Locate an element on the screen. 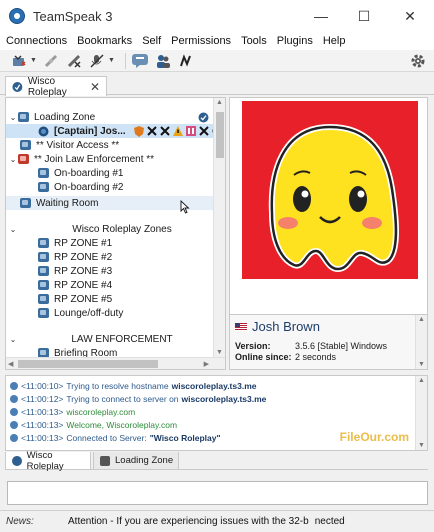 The image size is (434, 532). toolbar-separator is located at coordinates (125, 60).